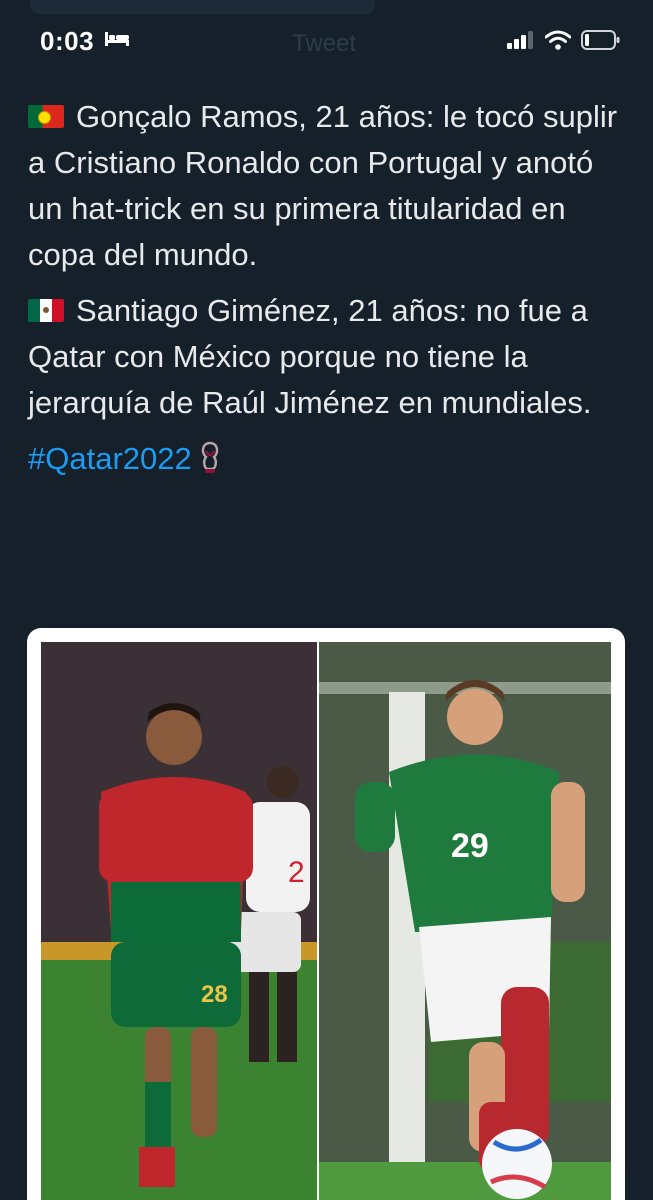 This screenshot has width=653, height=1200. What do you see at coordinates (117, 41) in the screenshot?
I see `sleep-mode-icon` at bounding box center [117, 41].